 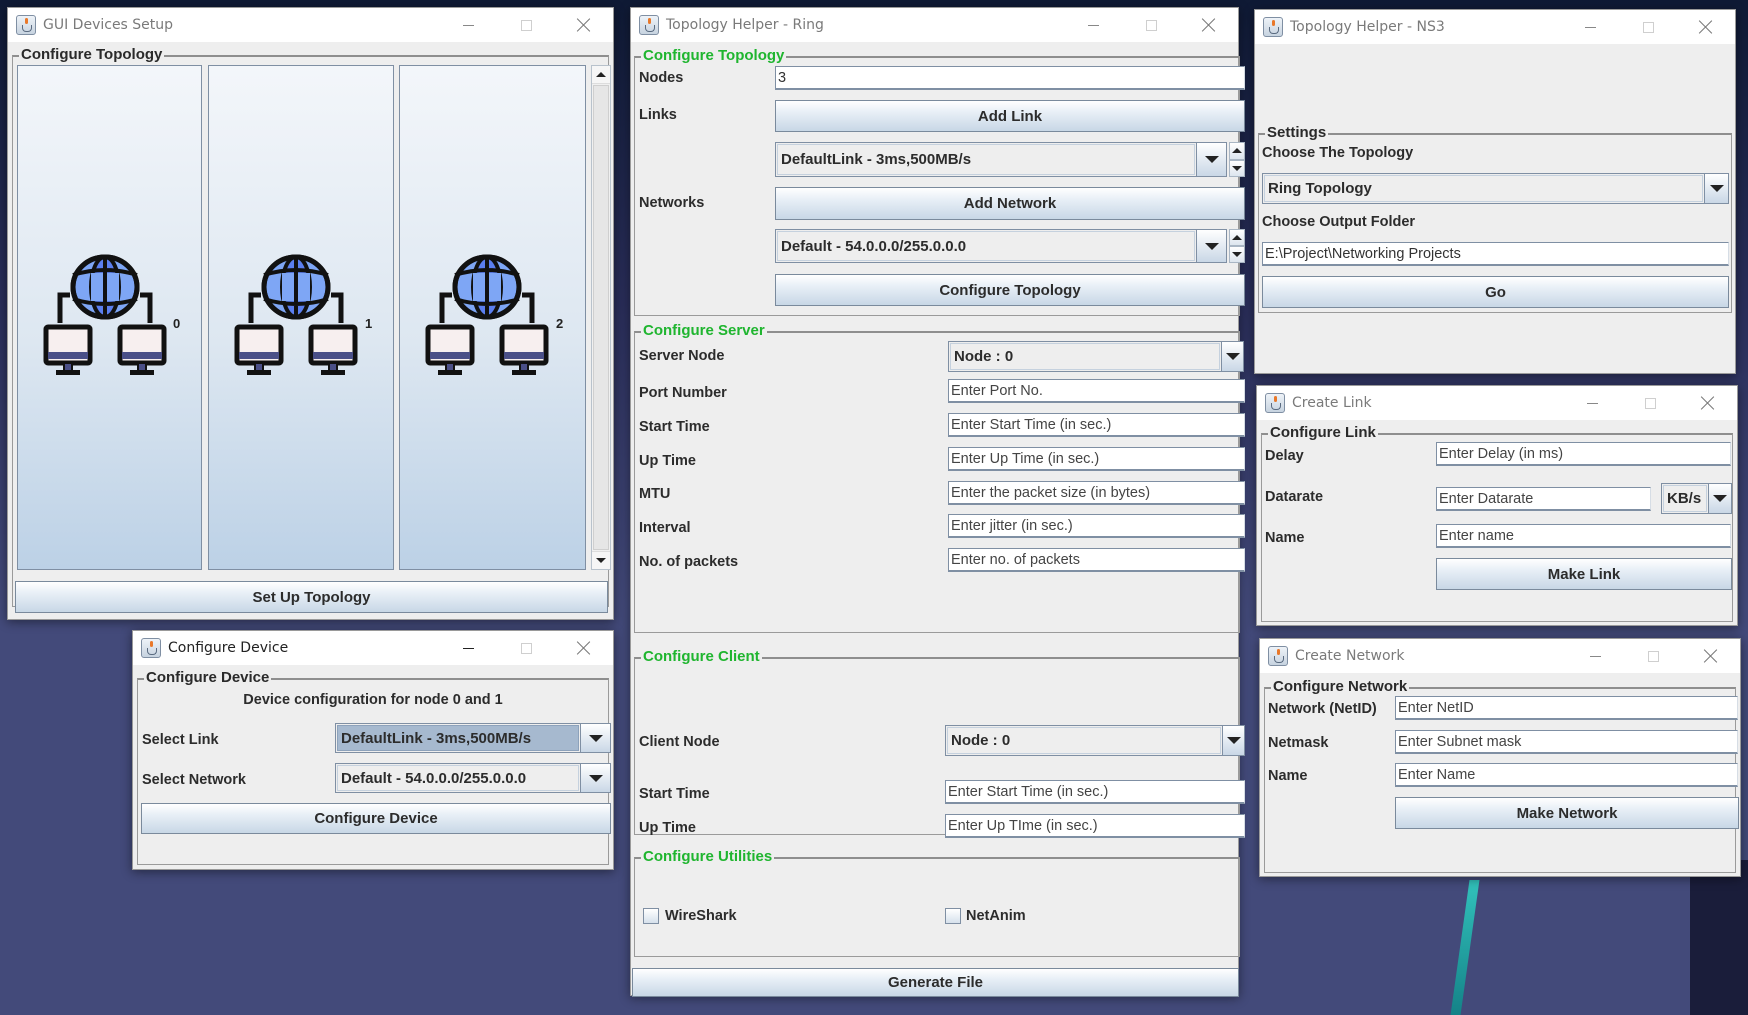 I want to click on selected-value: Default - 54.0.0.0/255.0.0.0, so click(x=458, y=778).